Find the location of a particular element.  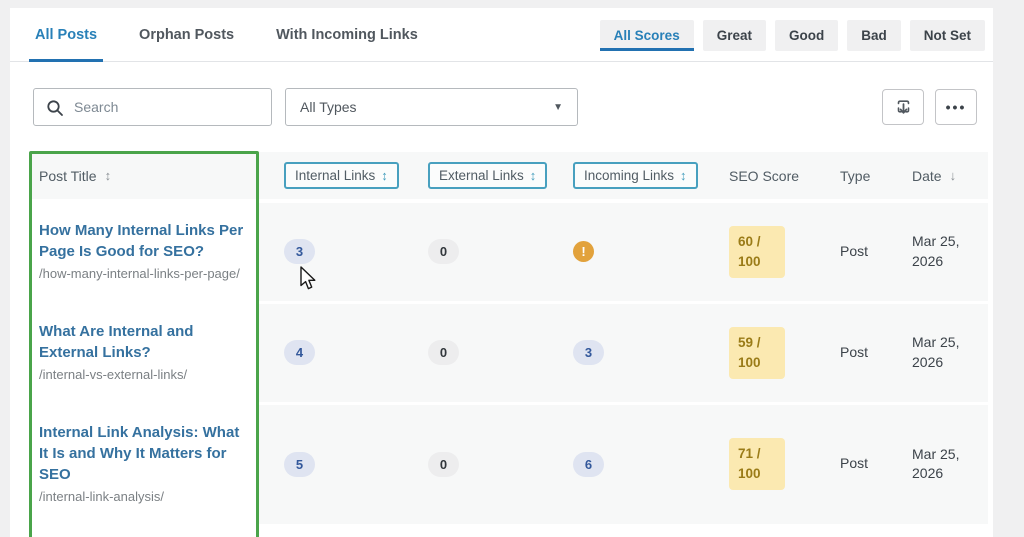

search-box is located at coordinates (152, 107).